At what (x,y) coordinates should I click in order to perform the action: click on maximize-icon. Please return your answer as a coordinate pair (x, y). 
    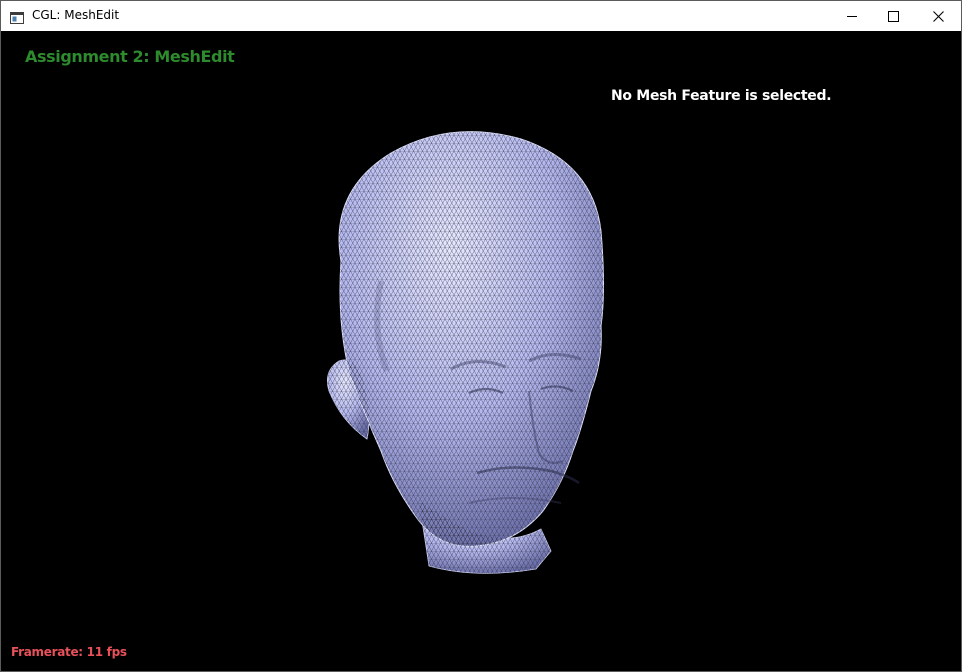
    Looking at the image, I should click on (893, 16).